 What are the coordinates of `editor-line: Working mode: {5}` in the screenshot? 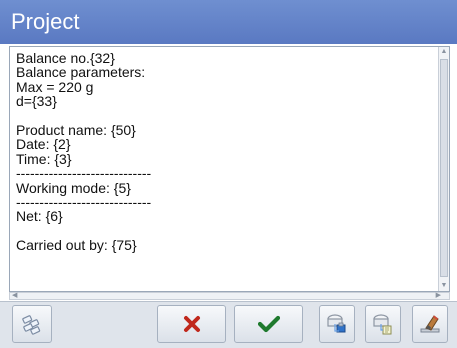 It's located at (73, 187).